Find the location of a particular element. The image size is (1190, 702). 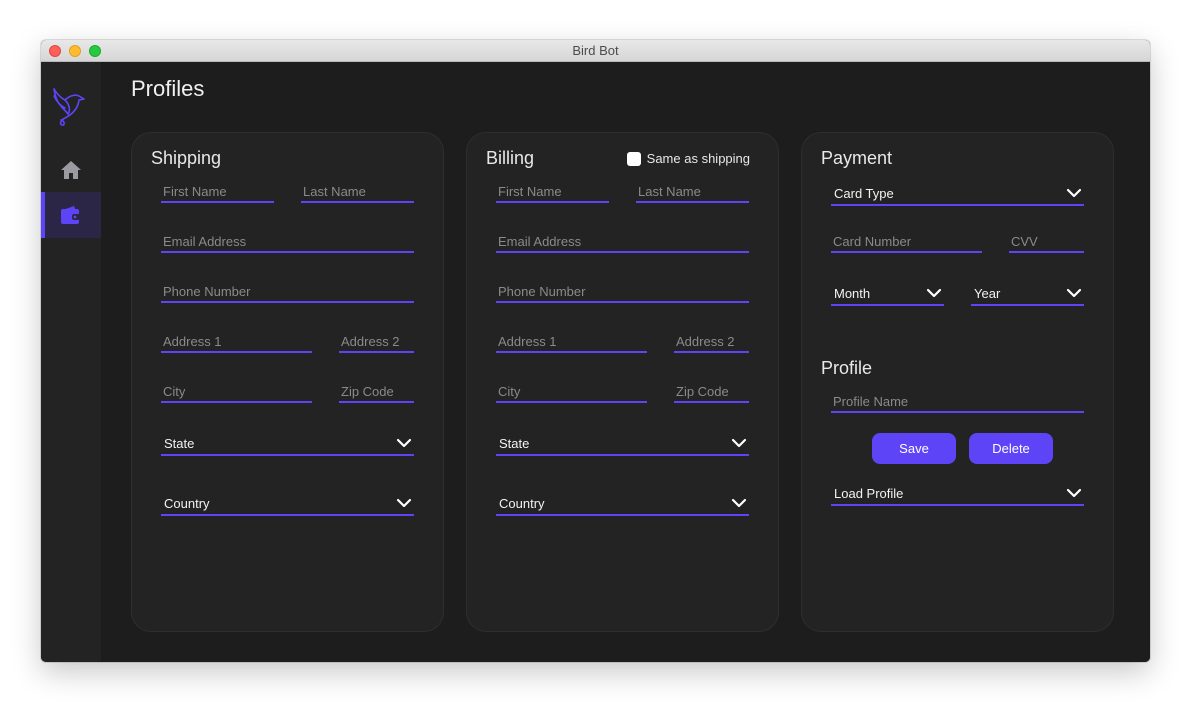

shipping-city-field is located at coordinates (236, 392).